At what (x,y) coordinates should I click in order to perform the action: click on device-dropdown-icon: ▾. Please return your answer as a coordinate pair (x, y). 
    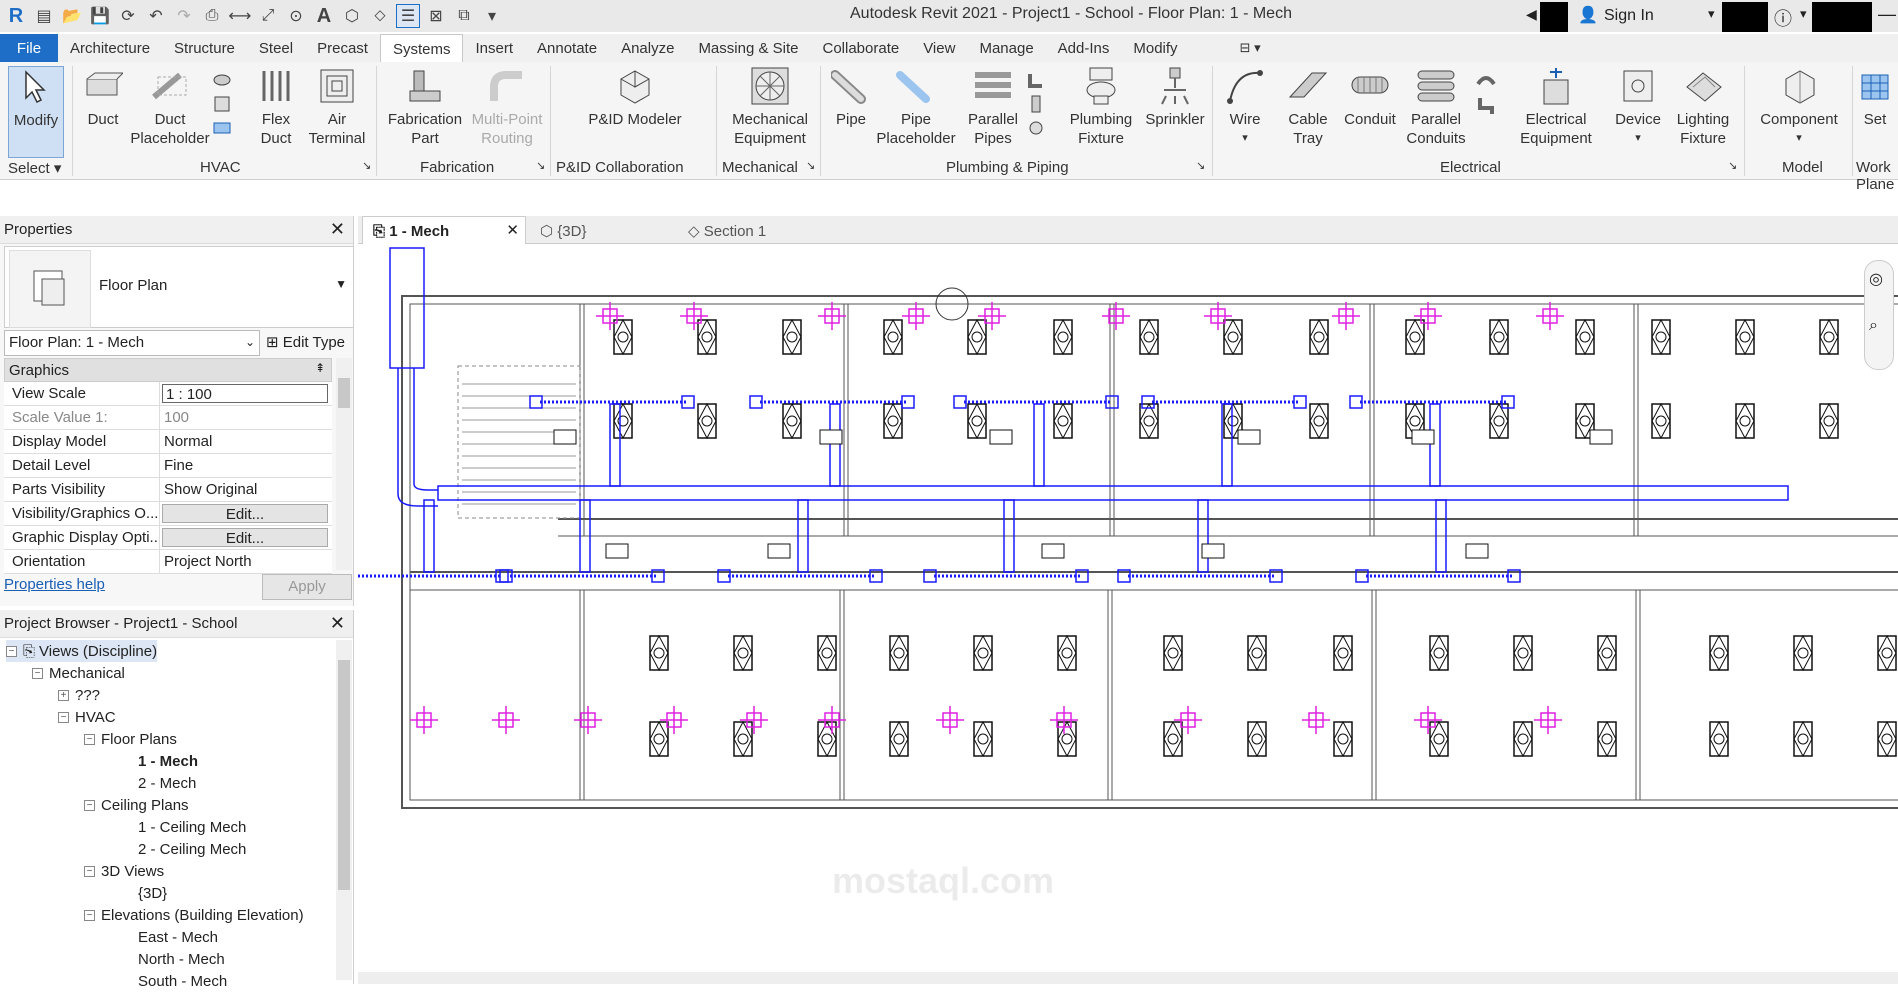
    Looking at the image, I should click on (1638, 138).